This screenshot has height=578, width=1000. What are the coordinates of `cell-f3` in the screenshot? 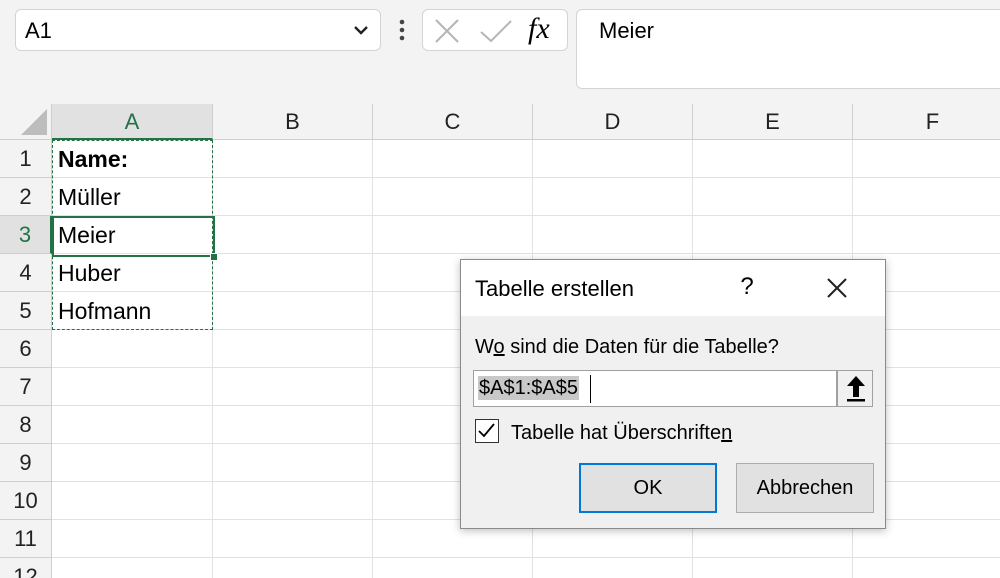 It's located at (926, 235).